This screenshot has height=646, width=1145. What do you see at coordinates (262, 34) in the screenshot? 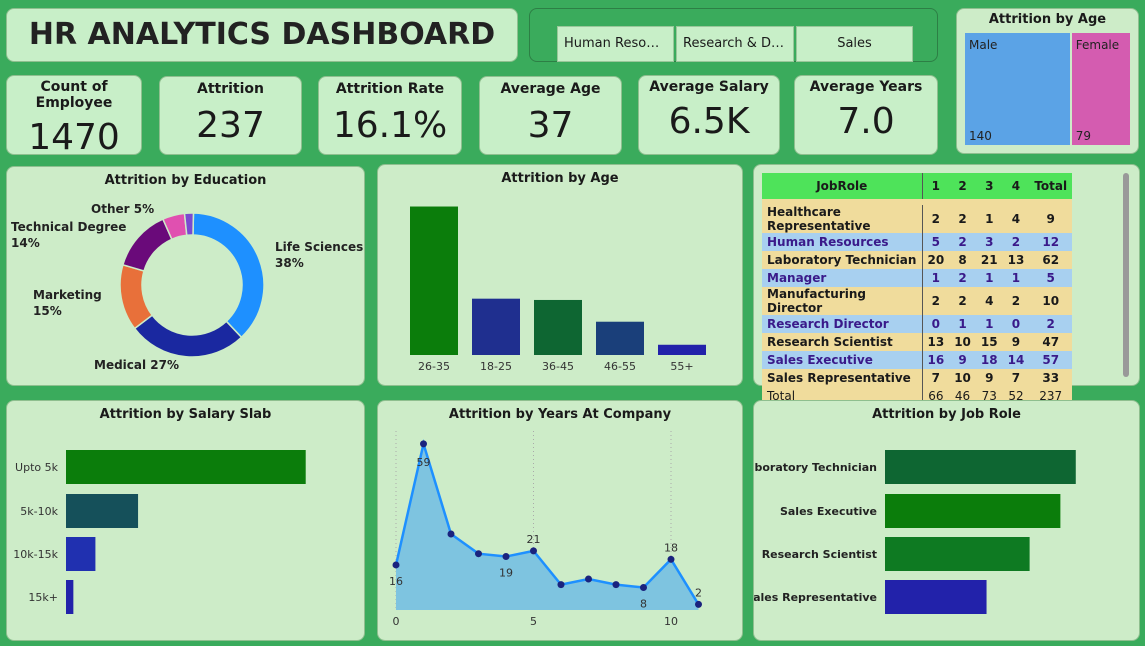
I see `page-title: HR ANALYTICS DASHBOARD` at bounding box center [262, 34].